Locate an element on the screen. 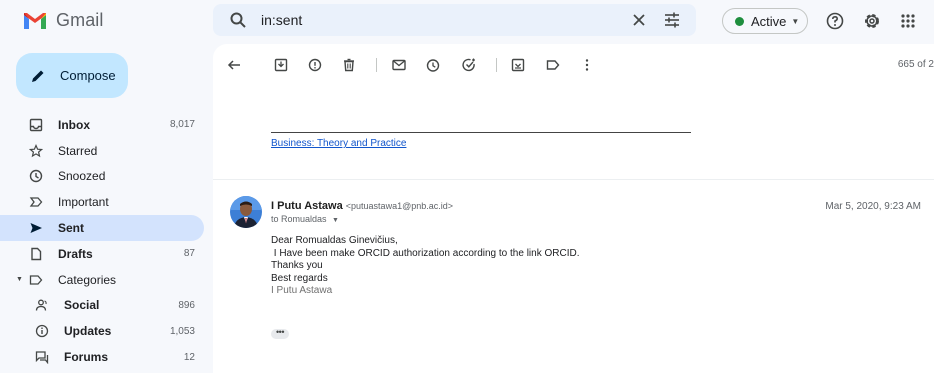 The height and width of the screenshot is (373, 934). gmail-logo: Gmail is located at coordinates (63, 20).